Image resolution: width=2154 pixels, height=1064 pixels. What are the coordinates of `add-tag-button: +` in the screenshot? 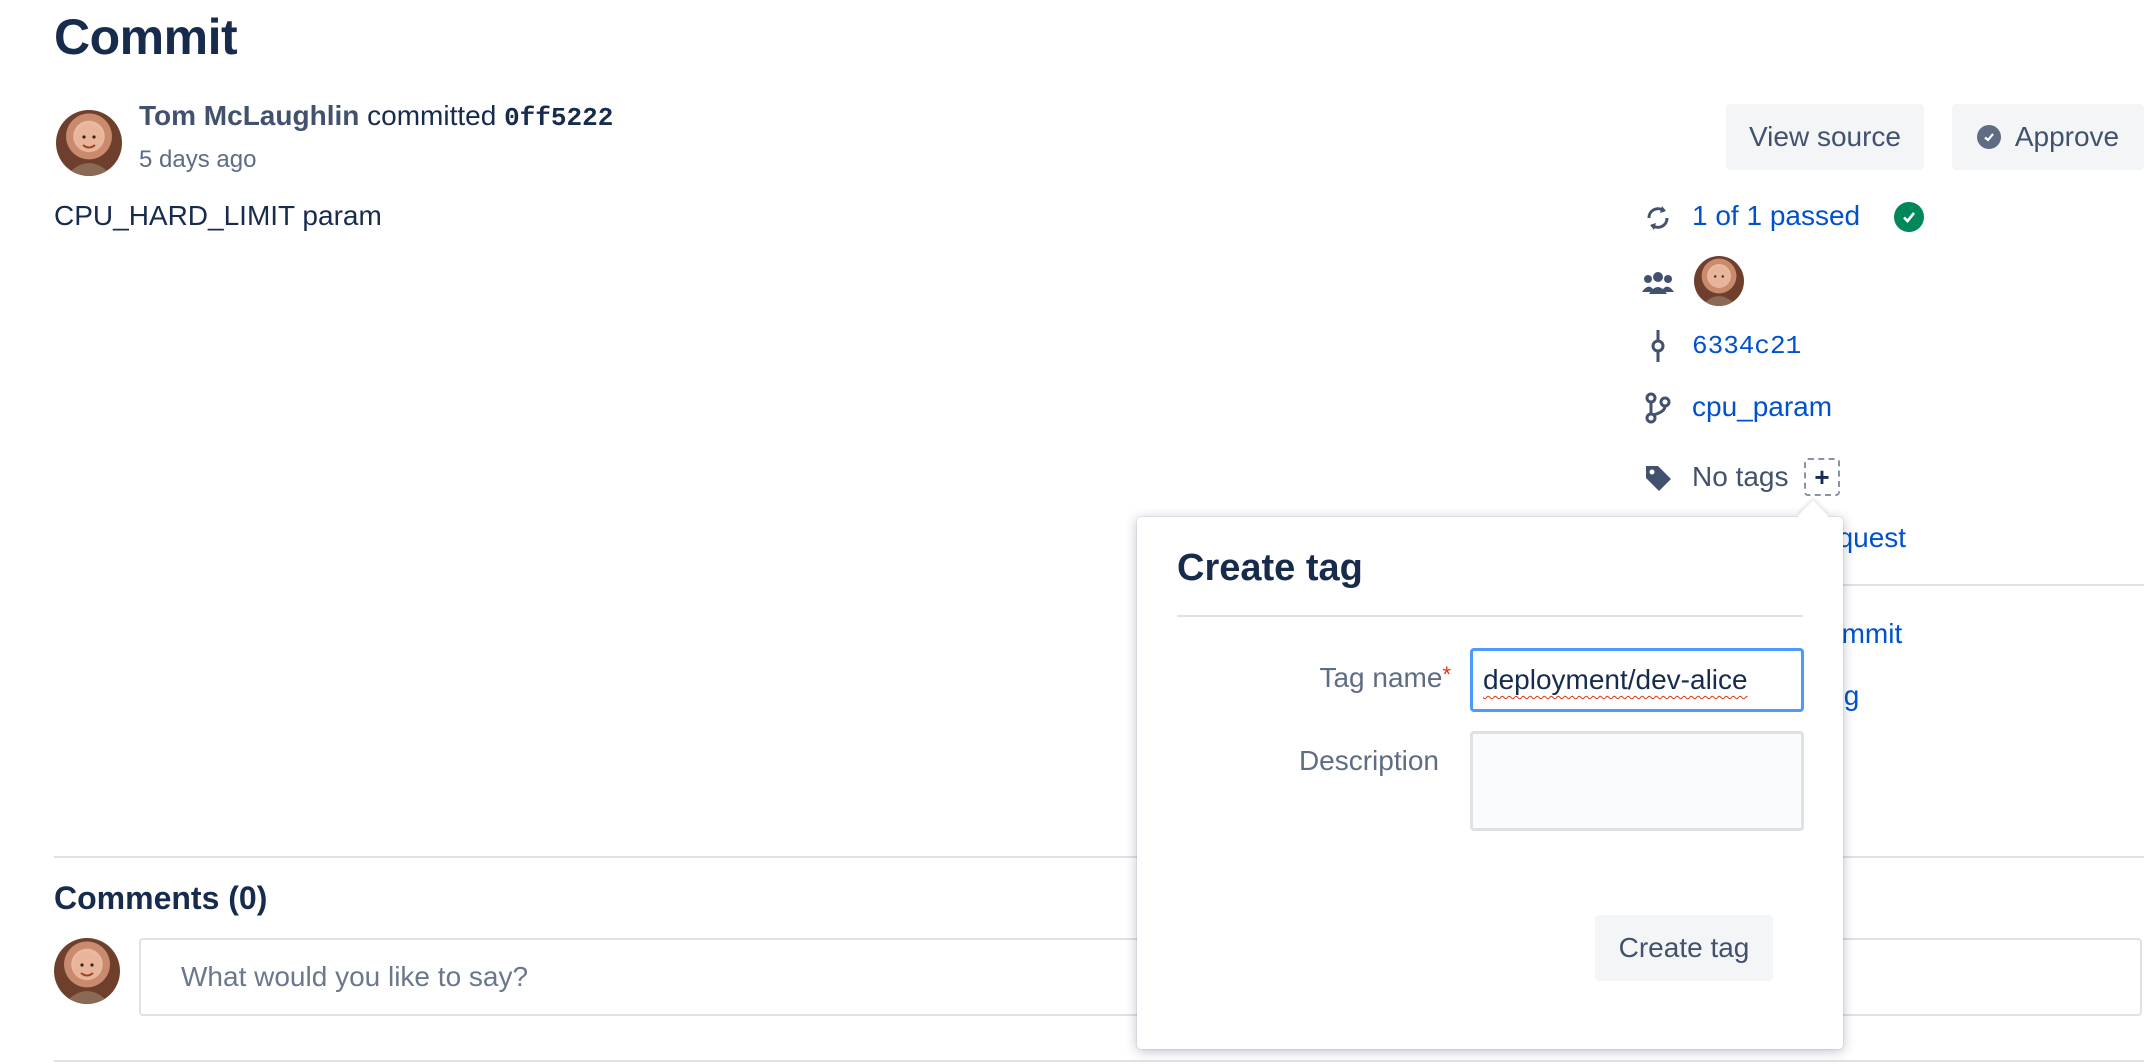 It's located at (1822, 477).